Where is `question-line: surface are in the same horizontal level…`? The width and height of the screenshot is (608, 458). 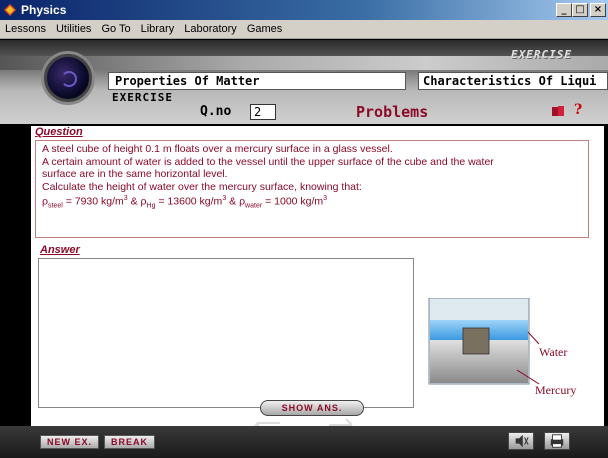 question-line: surface are in the same horizontal level… is located at coordinates (135, 174).